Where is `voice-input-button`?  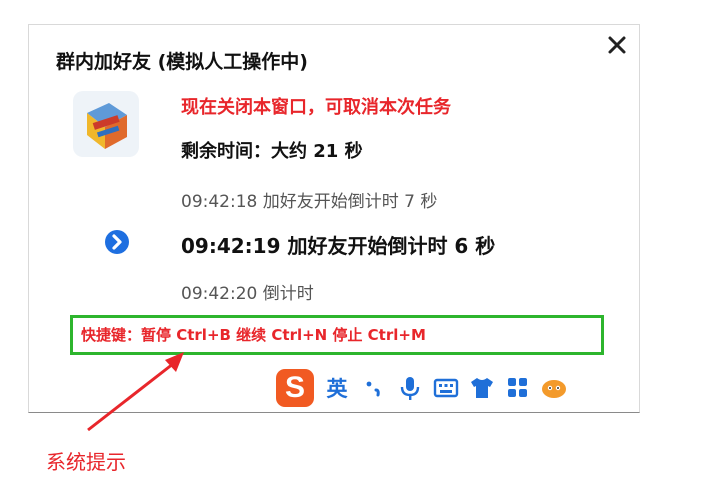 voice-input-button is located at coordinates (410, 388).